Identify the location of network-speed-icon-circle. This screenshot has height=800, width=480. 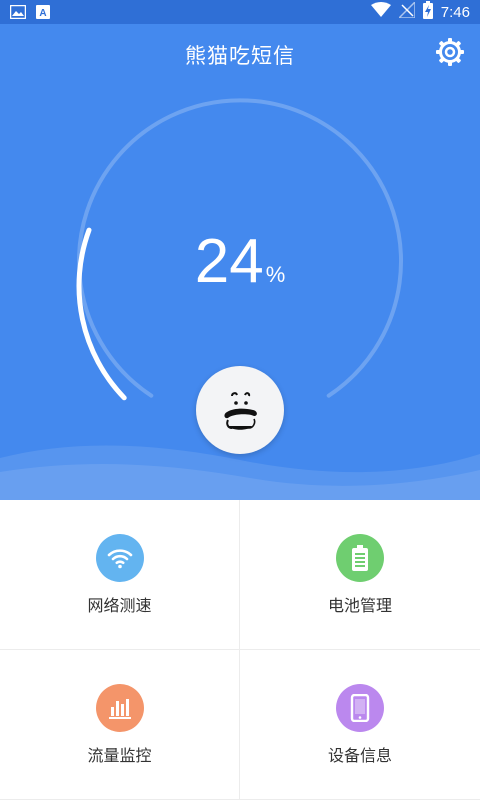
(119, 557).